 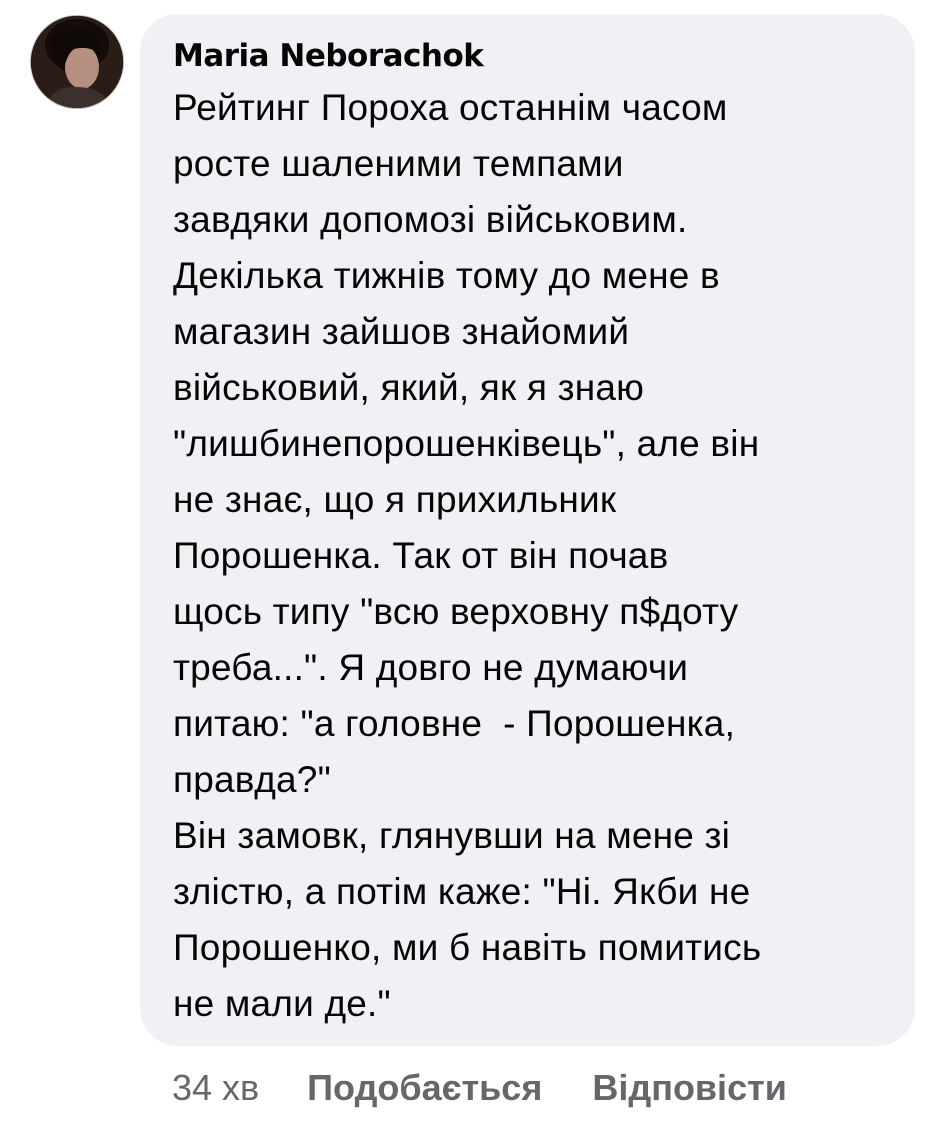 I want to click on comment-text-line: питаю: "а головне - Порошенка,, so click(x=454, y=723).